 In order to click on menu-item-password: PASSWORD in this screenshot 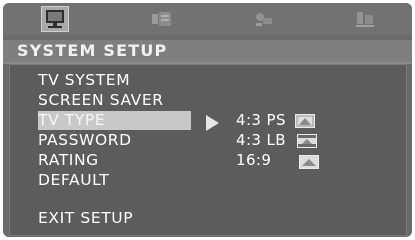, I will do `click(85, 140)`.